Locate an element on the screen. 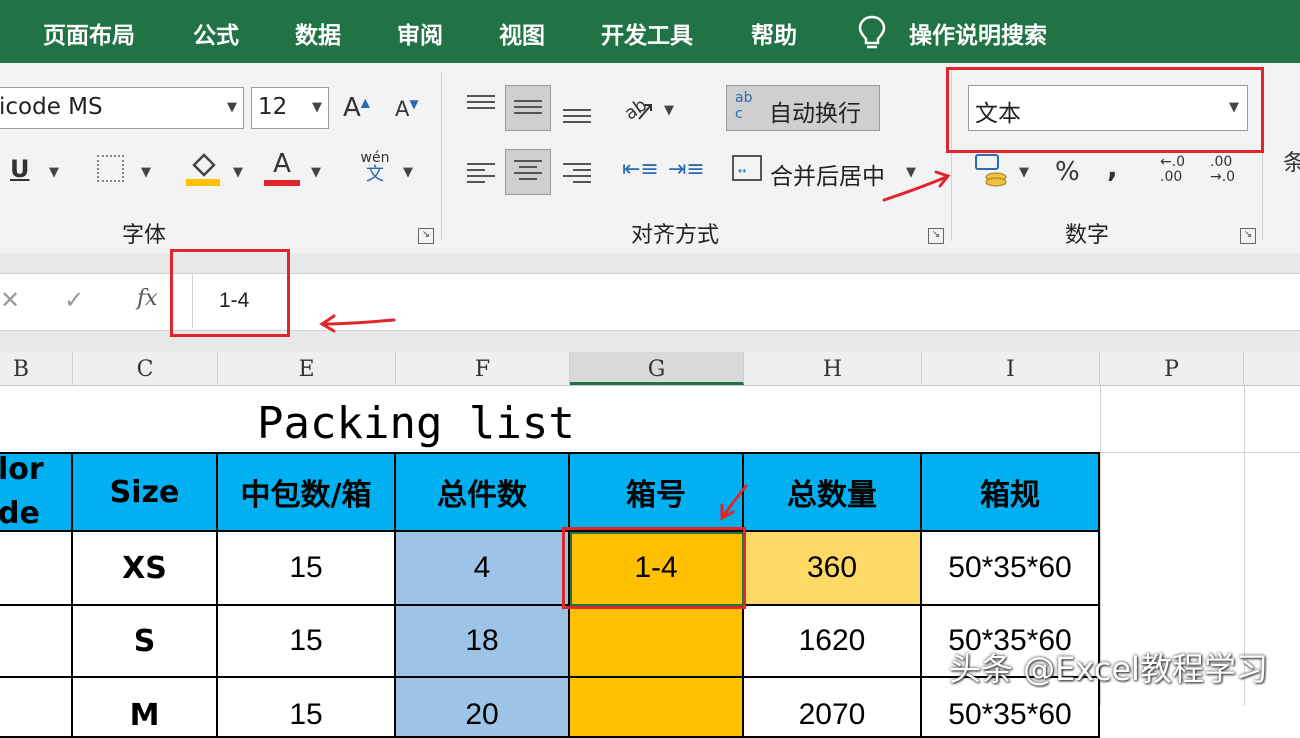 The height and width of the screenshot is (738, 1300). arrow-to-format-box is located at coordinates (915, 188).